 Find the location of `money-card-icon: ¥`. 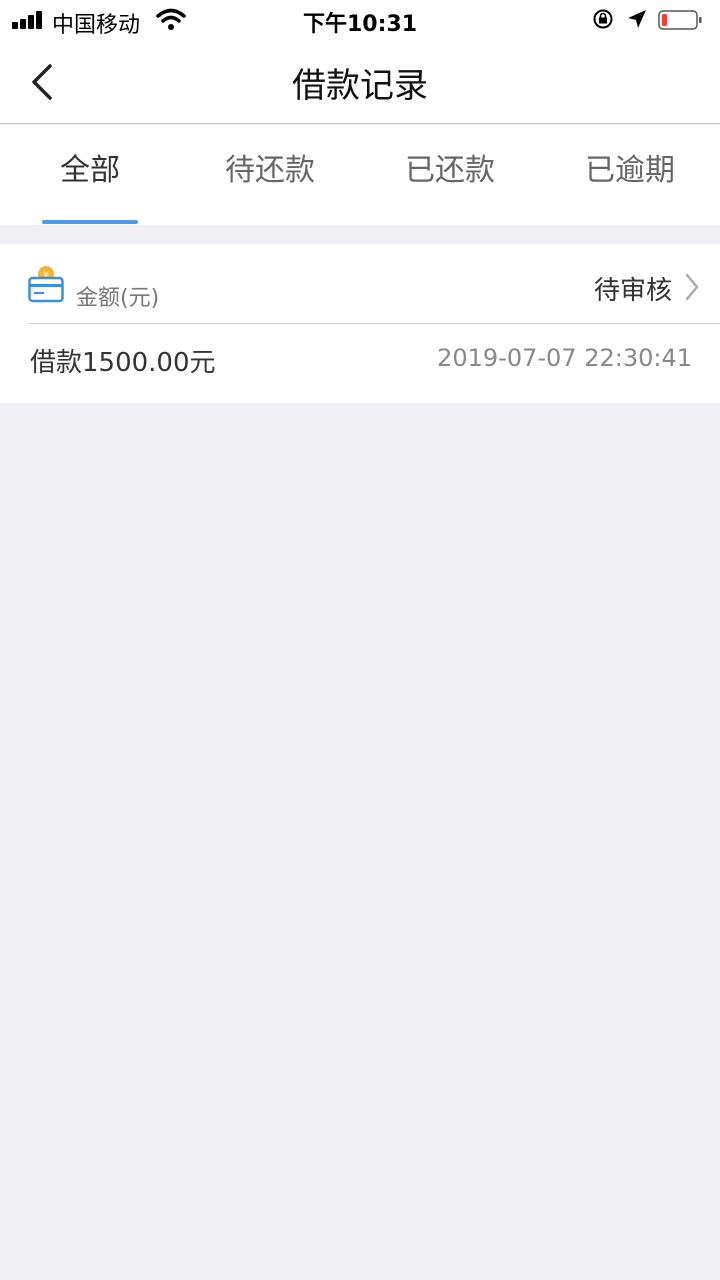

money-card-icon: ¥ is located at coordinates (46, 284).